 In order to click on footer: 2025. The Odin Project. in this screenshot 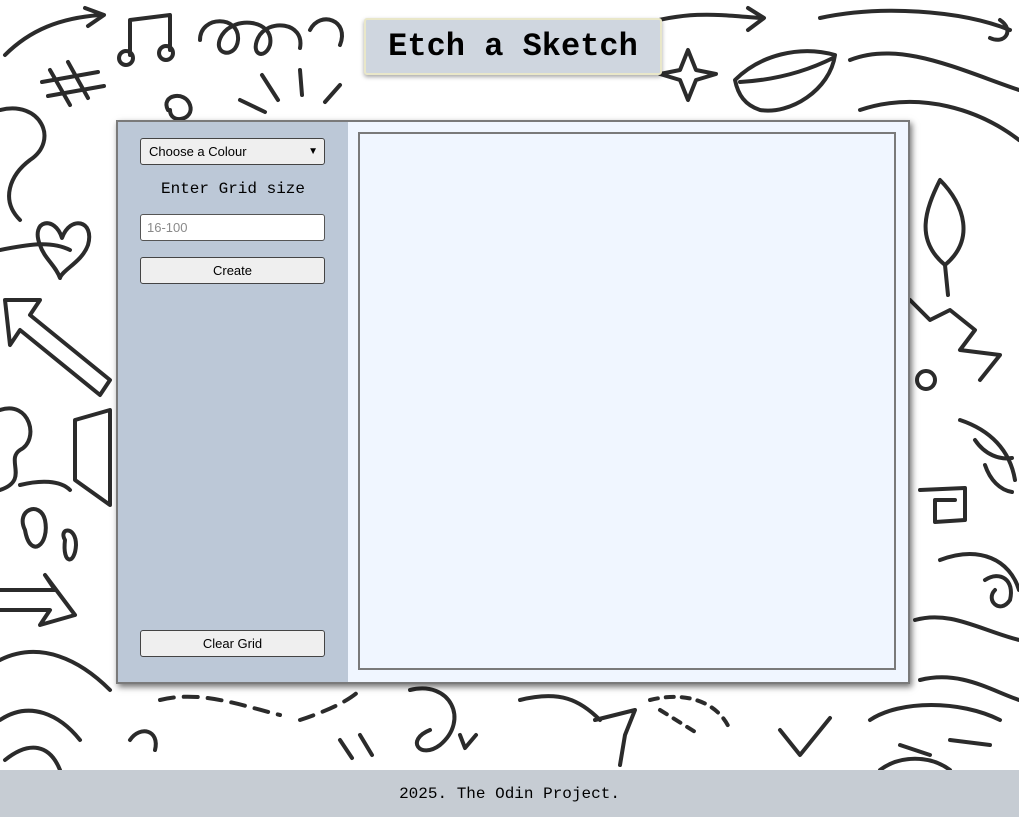, I will do `click(509, 793)`.